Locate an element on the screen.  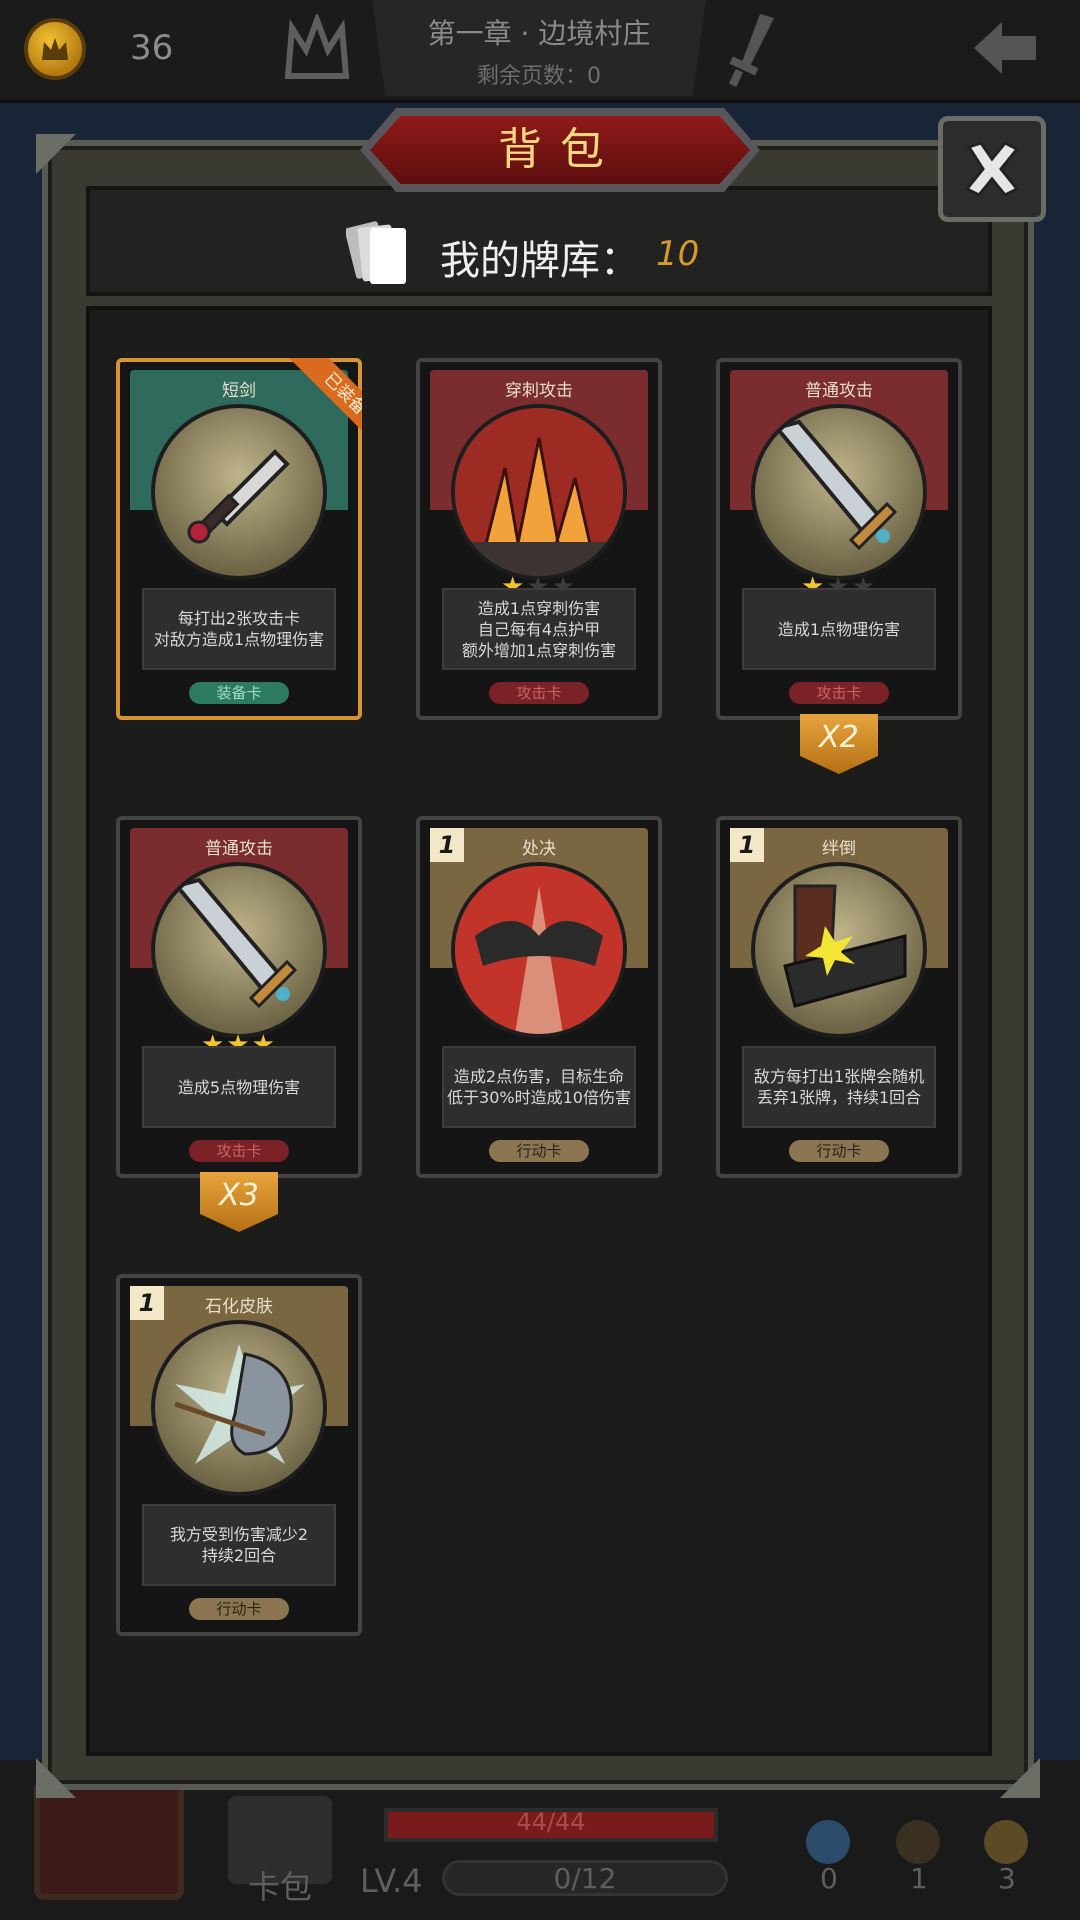
close-button is located at coordinates (992, 169).